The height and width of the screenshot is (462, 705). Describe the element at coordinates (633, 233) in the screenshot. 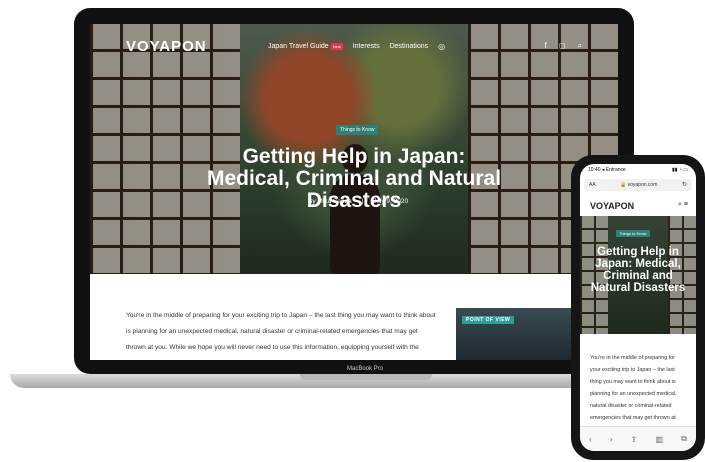

I see `phone-category-tag: Things to Know` at that location.